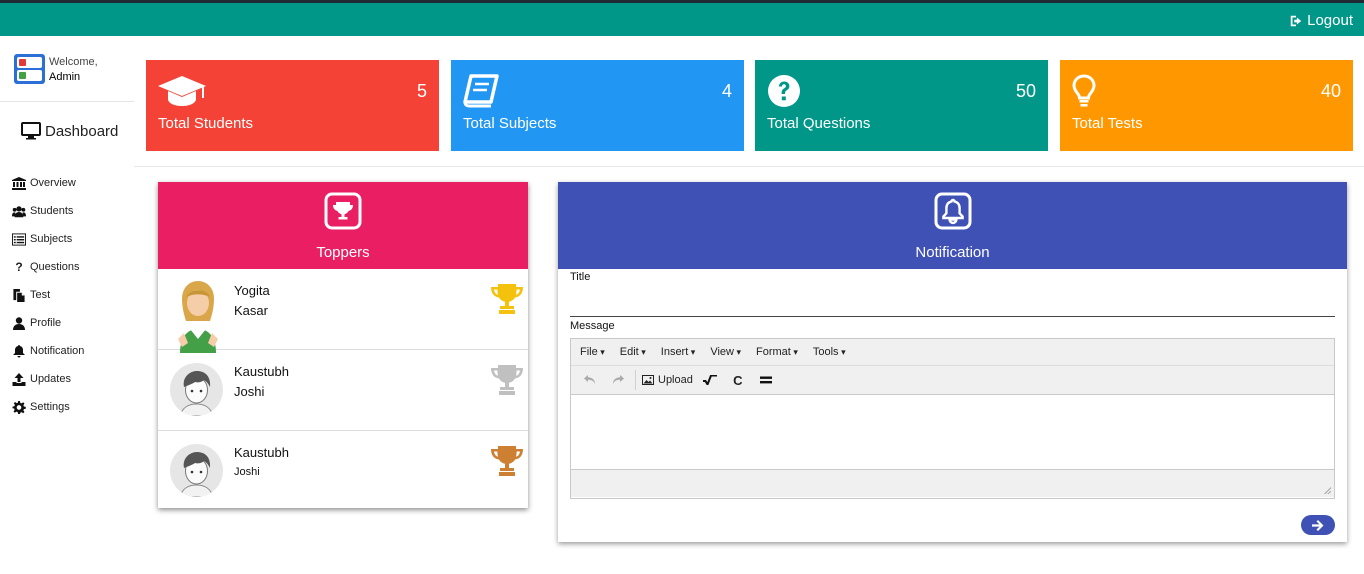 Image resolution: width=1364 pixels, height=574 pixels. Describe the element at coordinates (901, 105) in the screenshot. I see `stat-card-questions: 50 Total Questions` at that location.